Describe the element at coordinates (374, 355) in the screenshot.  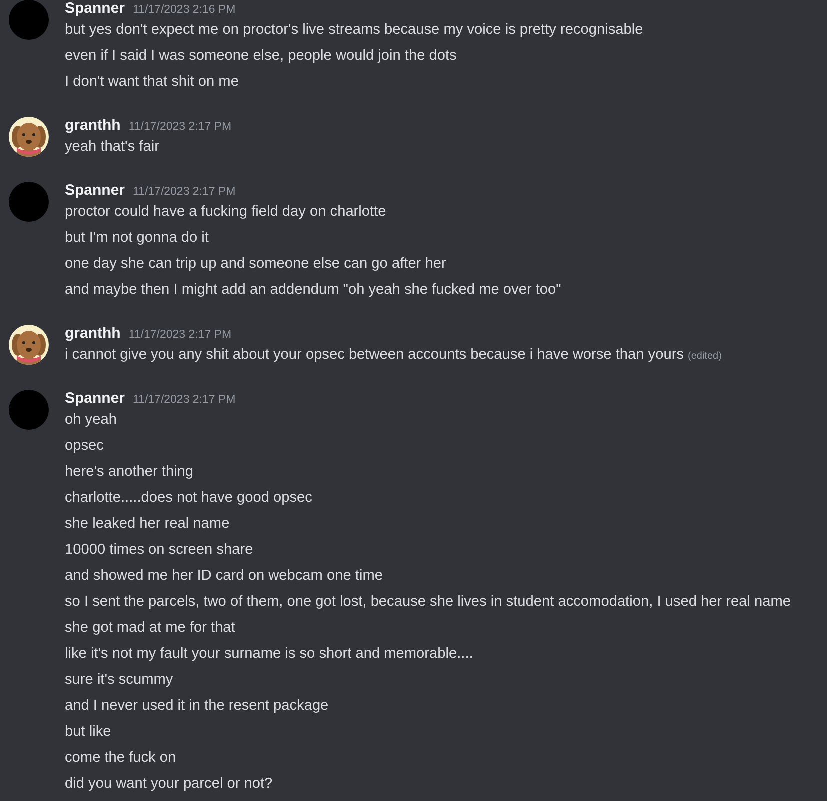
I see `message-text: i cannot give you any shit about your opsec between accounts because i have worse than yours` at that location.